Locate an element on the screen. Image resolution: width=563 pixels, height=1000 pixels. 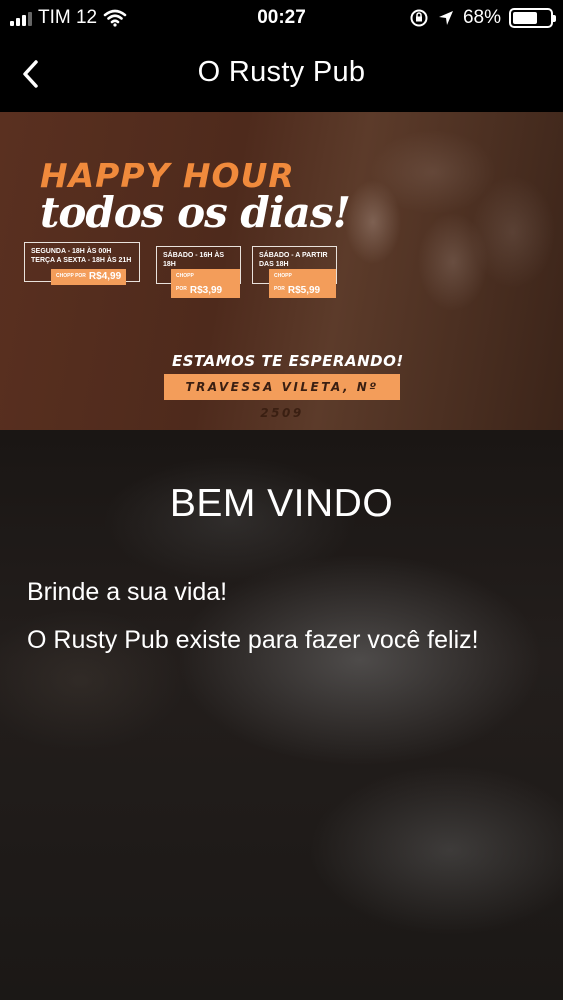
banner-address: TRAVESSA VILETA, Nº 2509 is located at coordinates (282, 397).